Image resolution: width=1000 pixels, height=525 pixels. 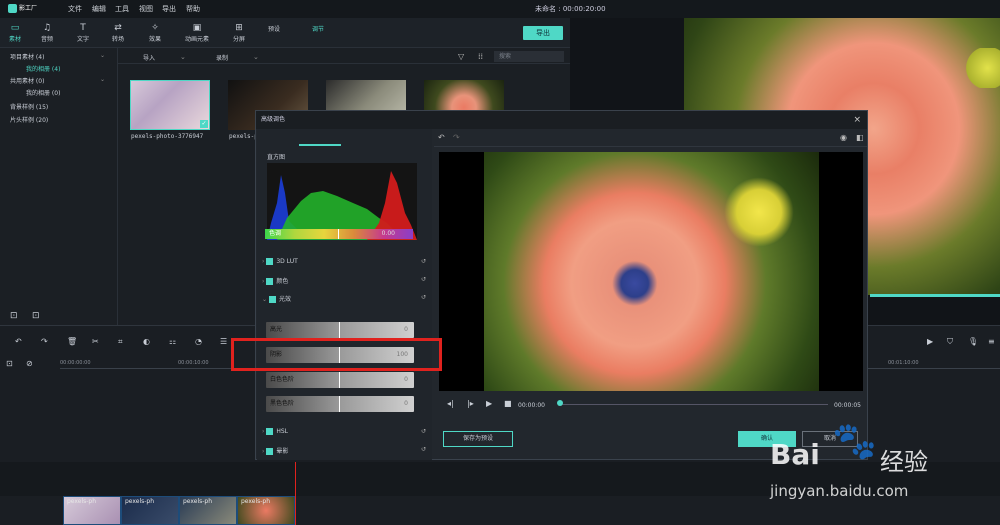 I want to click on tab-label: 音频, so click(x=46, y=39).